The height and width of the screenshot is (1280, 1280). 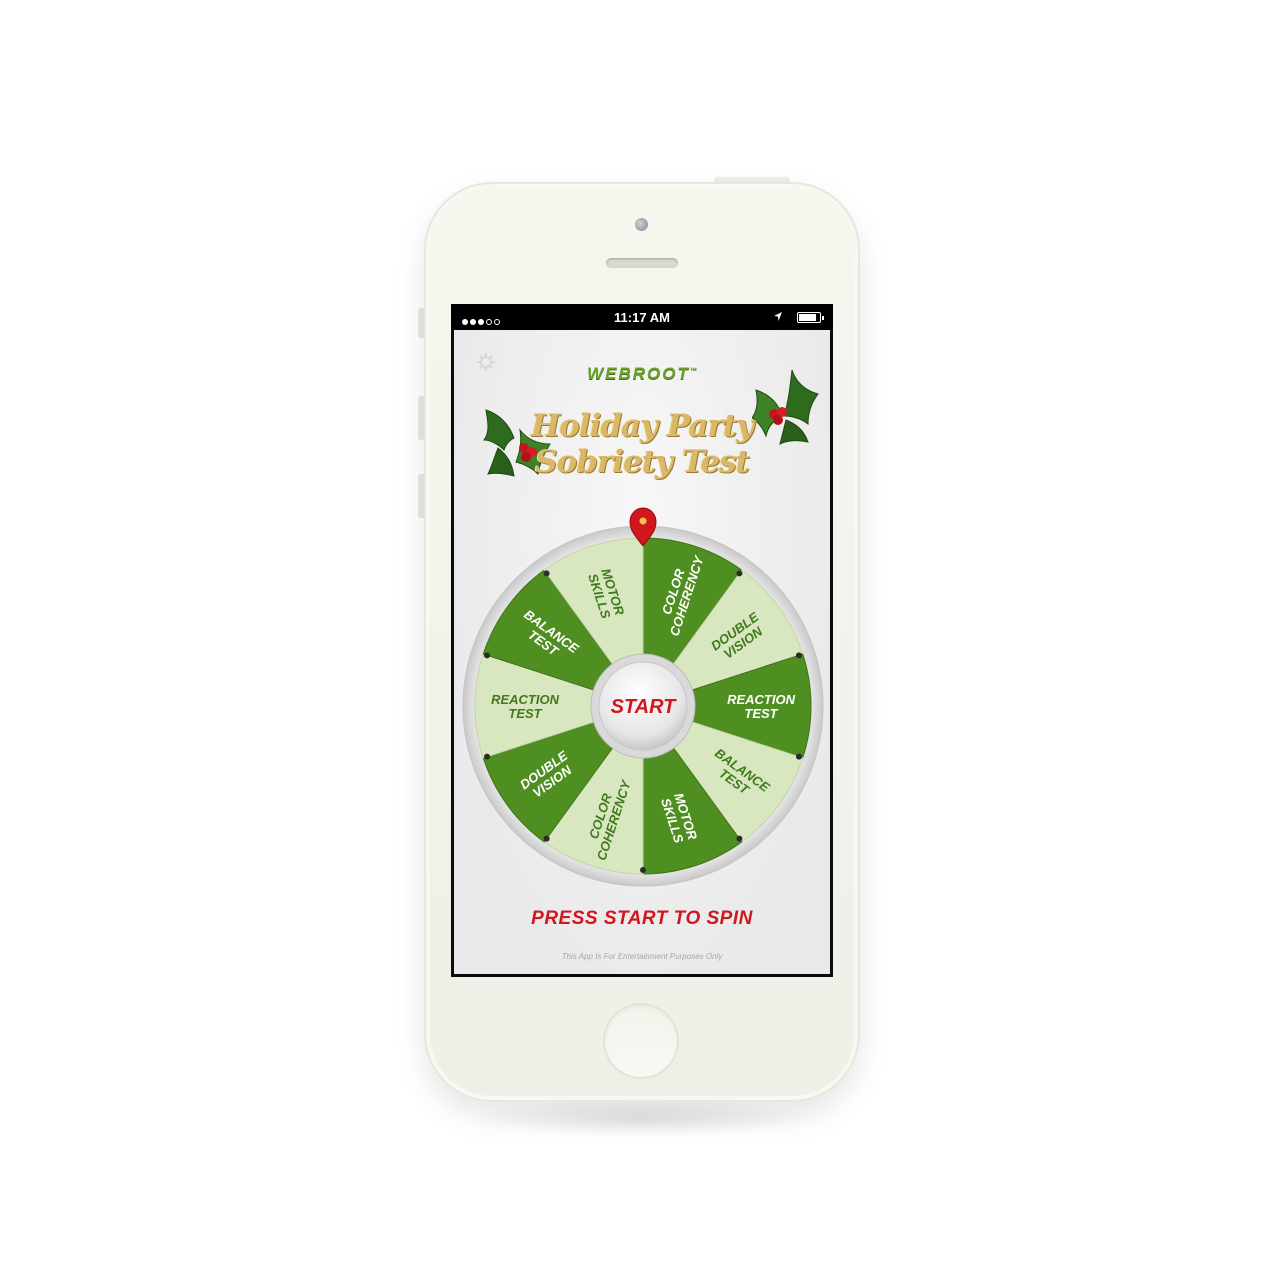 What do you see at coordinates (778, 316) in the screenshot?
I see `location-arrow-icon` at bounding box center [778, 316].